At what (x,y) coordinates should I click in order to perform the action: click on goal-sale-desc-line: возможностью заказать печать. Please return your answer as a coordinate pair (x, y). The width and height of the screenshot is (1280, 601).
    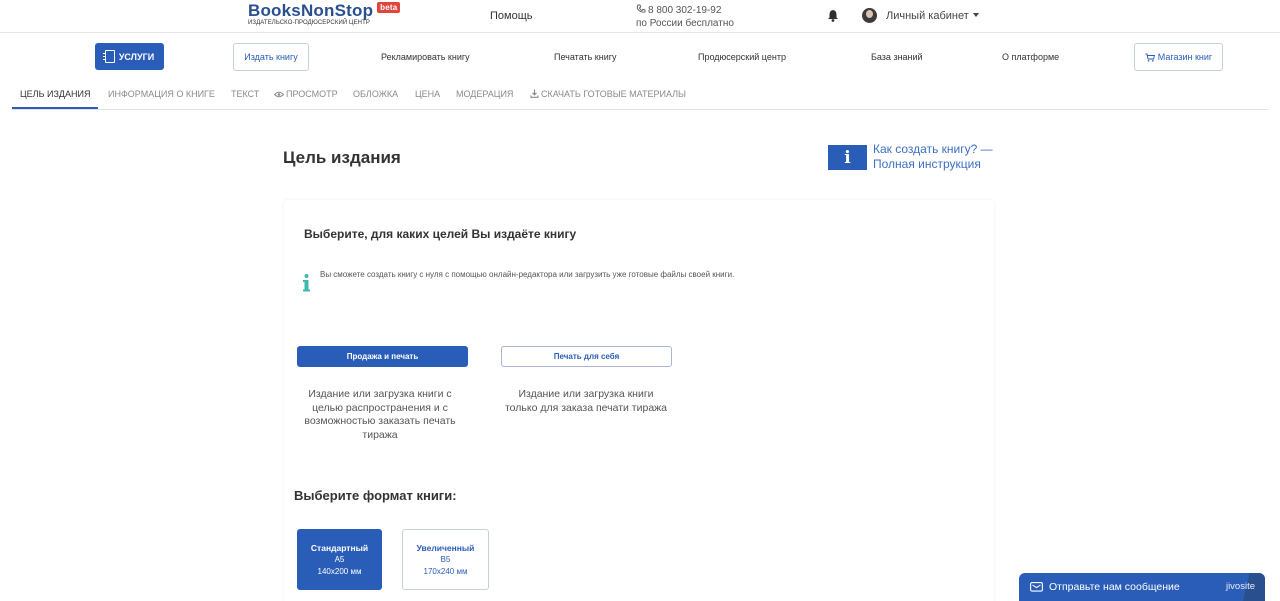
    Looking at the image, I should click on (380, 421).